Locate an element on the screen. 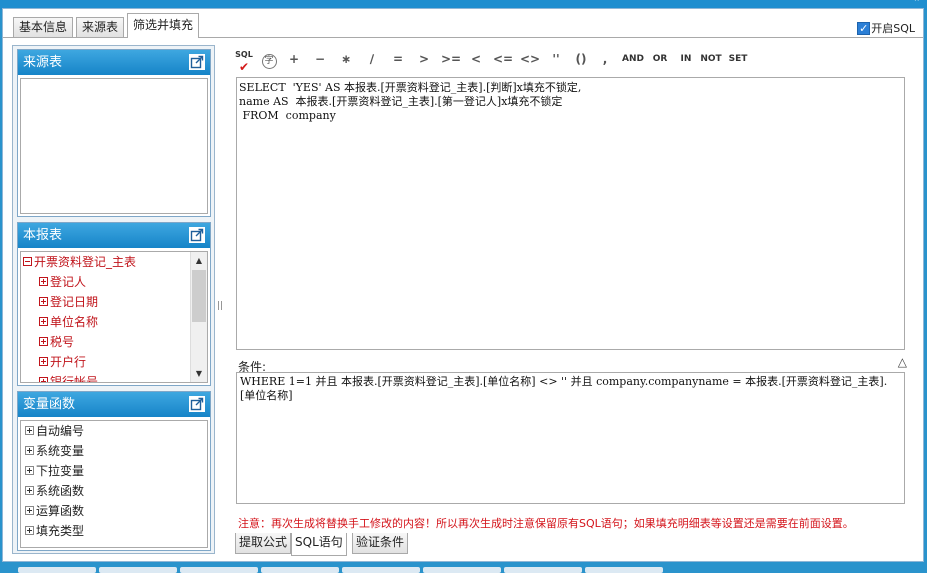  tree-node-label: 单位名称 is located at coordinates (74, 322).